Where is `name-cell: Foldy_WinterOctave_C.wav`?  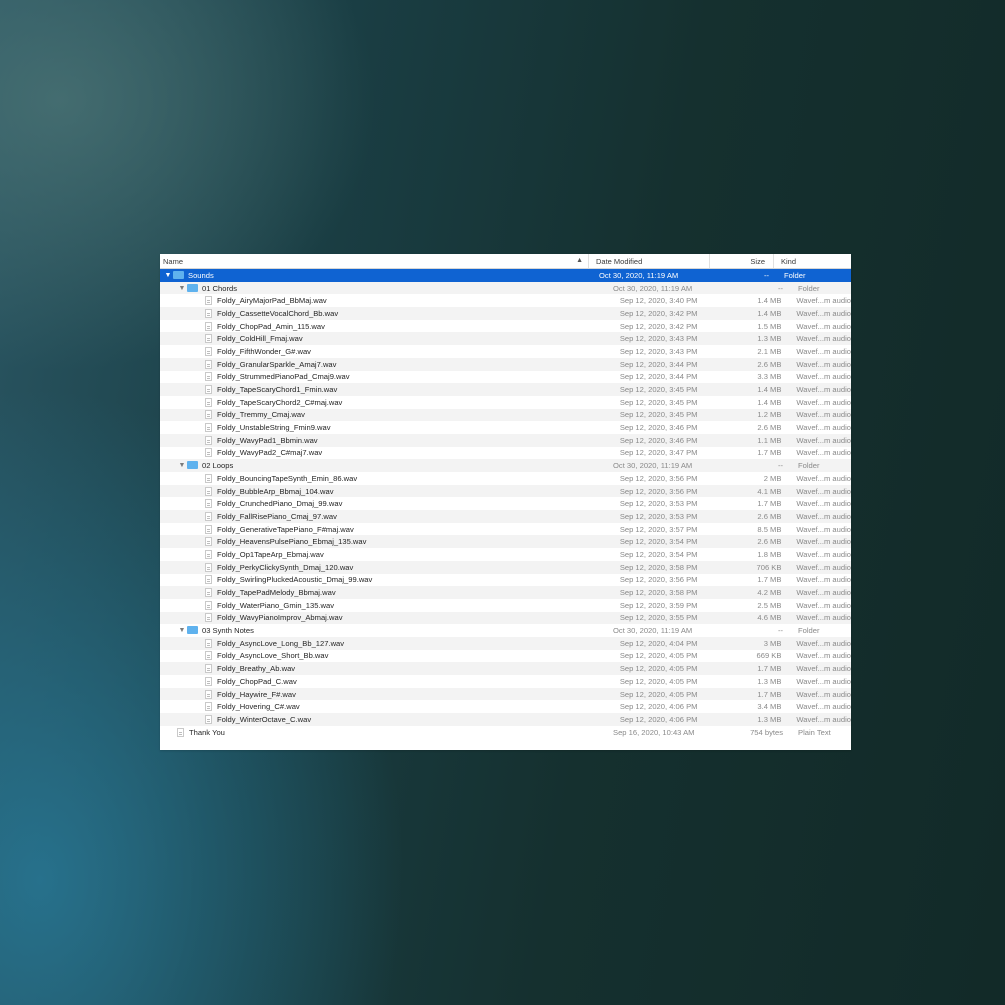
name-cell: Foldy_WinterOctave_C.wav is located at coordinates (386, 719).